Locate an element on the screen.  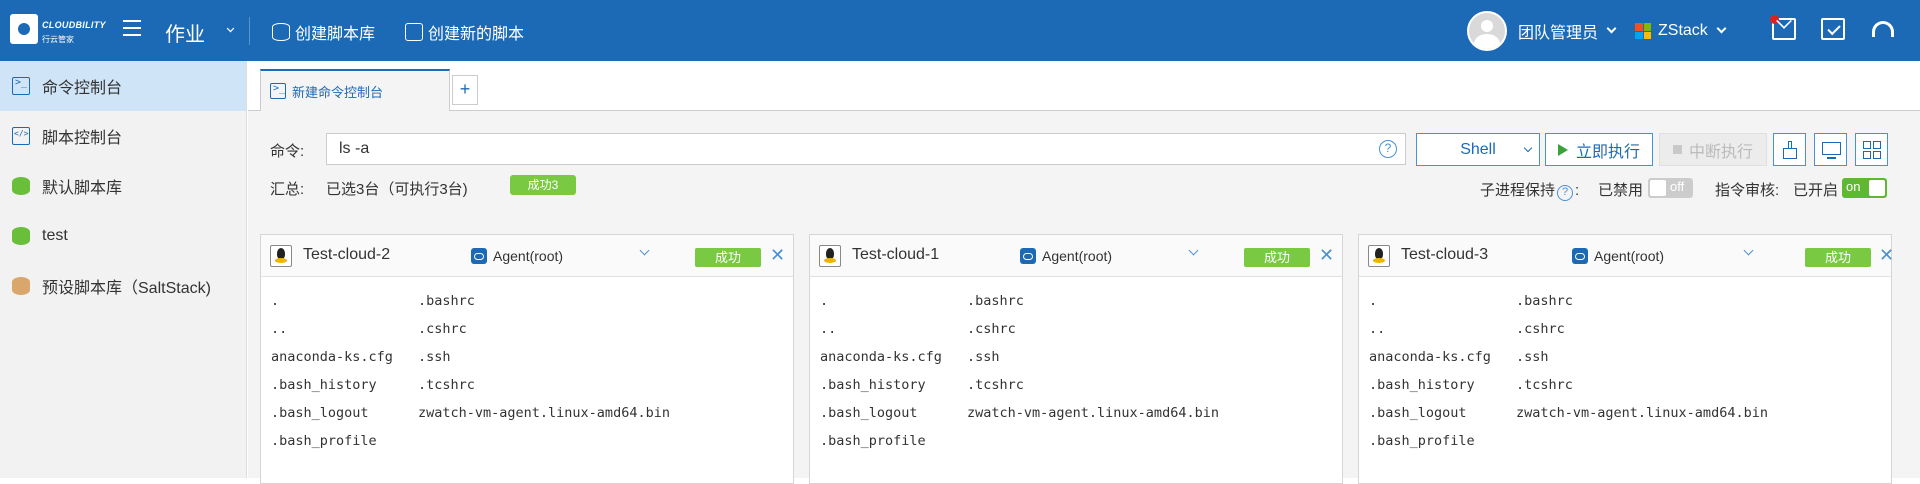
host-panel-header: Test-cloud-1 Agent(root) 成功 ✕ is located at coordinates (1076, 256).